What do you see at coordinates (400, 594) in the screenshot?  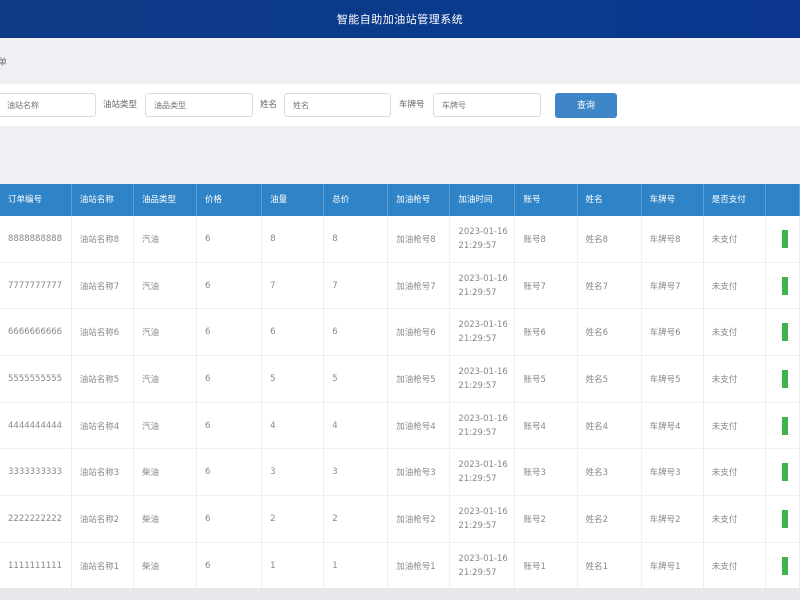 I see `bottom-scroll-area` at bounding box center [400, 594].